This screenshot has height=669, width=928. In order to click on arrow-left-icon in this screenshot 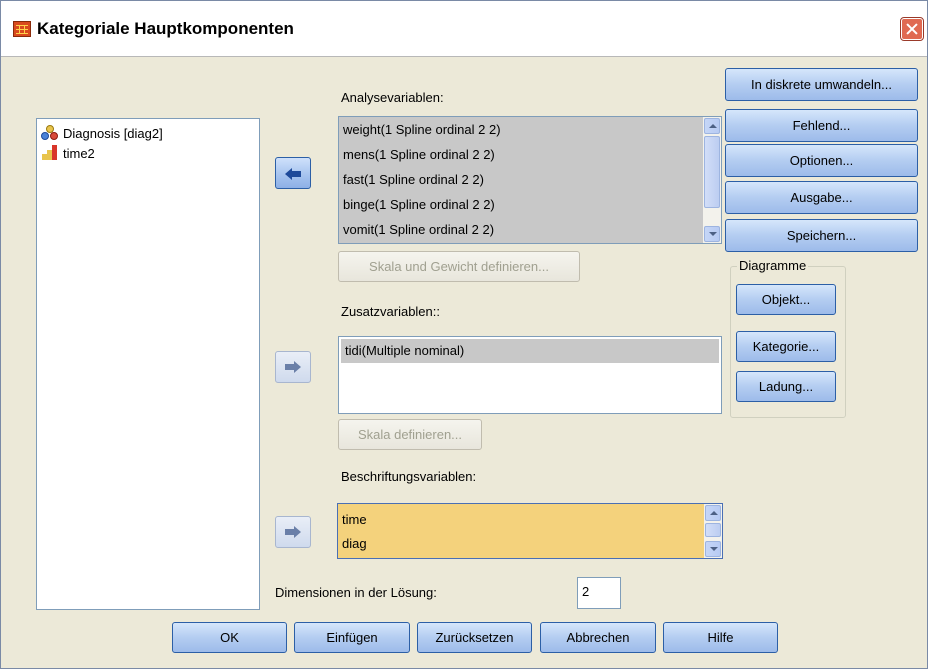, I will do `click(293, 174)`.